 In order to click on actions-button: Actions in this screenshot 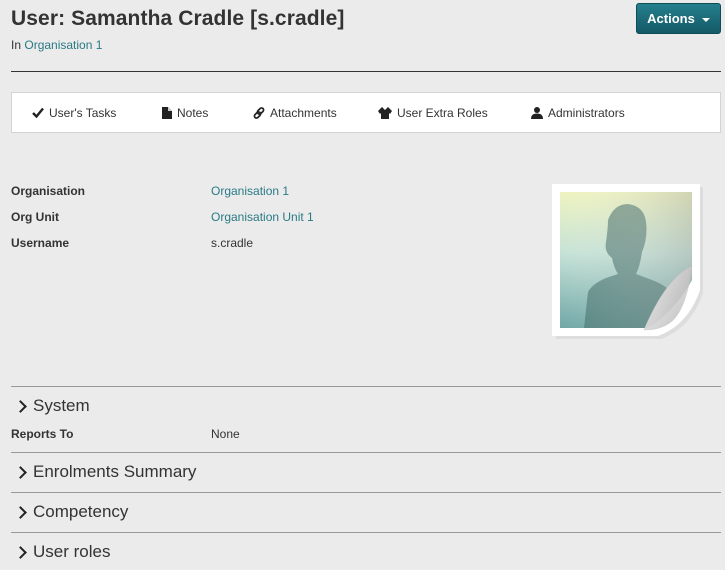, I will do `click(678, 18)`.